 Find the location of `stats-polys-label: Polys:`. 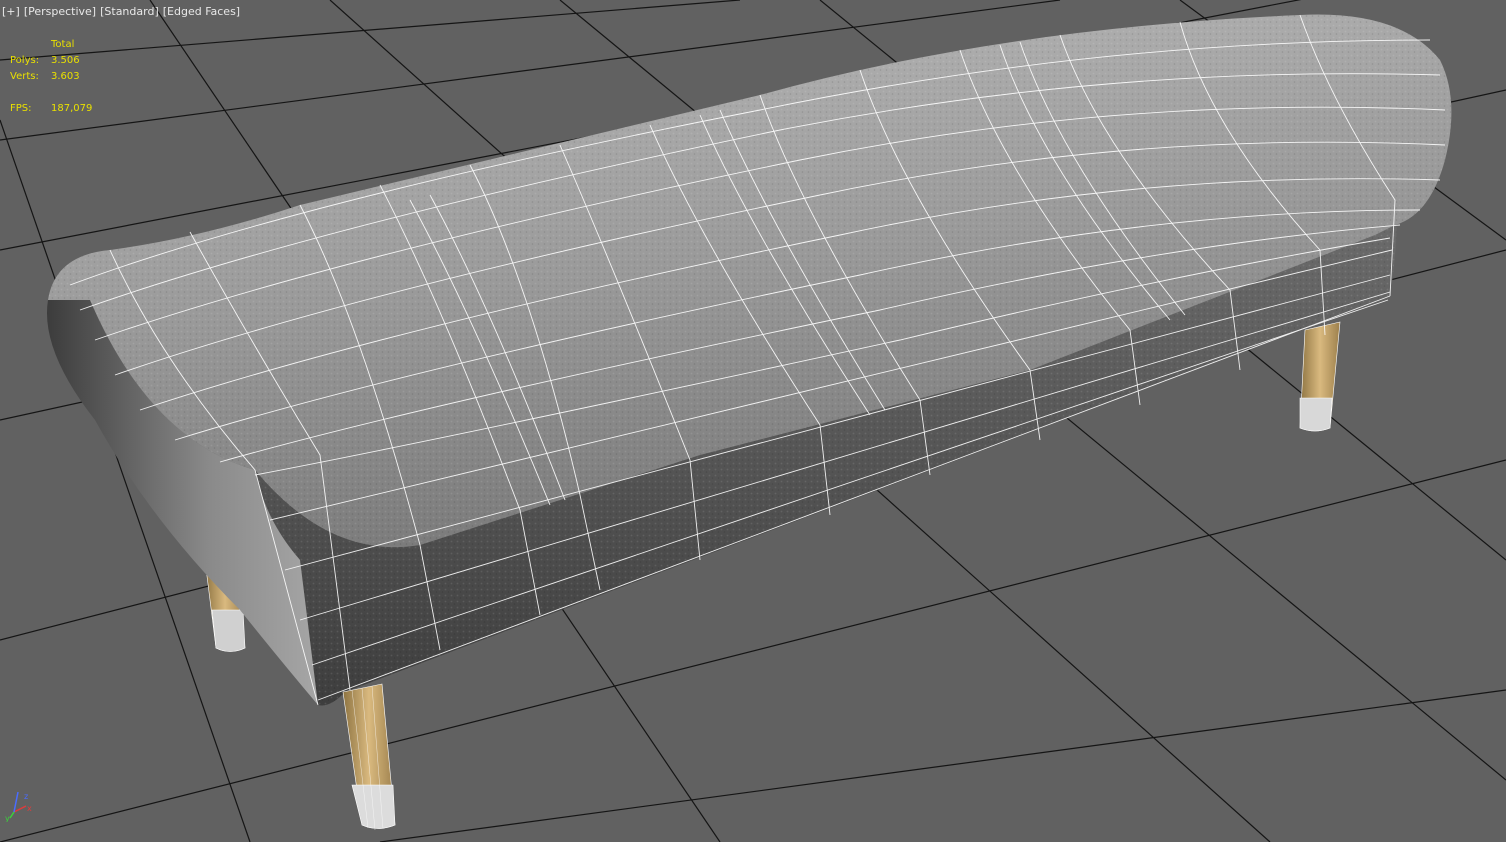

stats-polys-label: Polys: is located at coordinates (25, 60).